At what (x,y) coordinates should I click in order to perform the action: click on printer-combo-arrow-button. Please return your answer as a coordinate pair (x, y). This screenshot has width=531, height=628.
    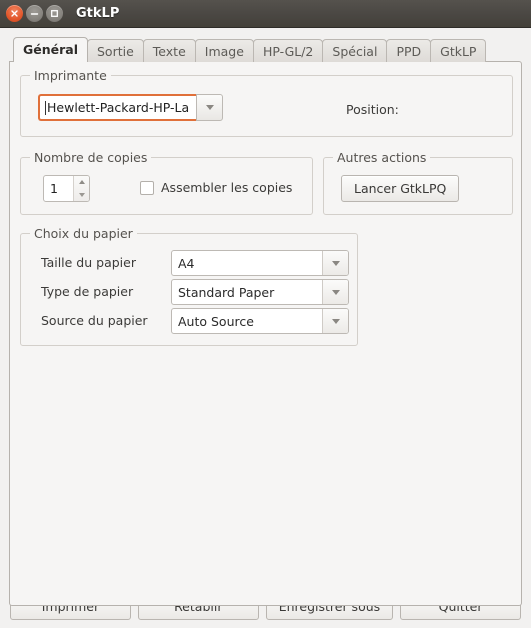
    Looking at the image, I should click on (209, 107).